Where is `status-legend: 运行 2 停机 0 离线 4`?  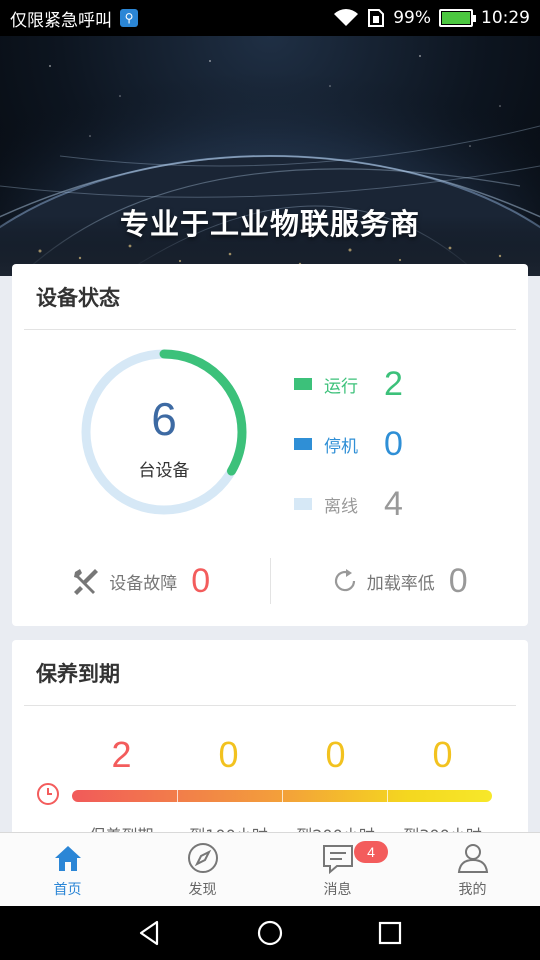 status-legend: 运行 2 停机 0 离线 4 is located at coordinates (348, 444).